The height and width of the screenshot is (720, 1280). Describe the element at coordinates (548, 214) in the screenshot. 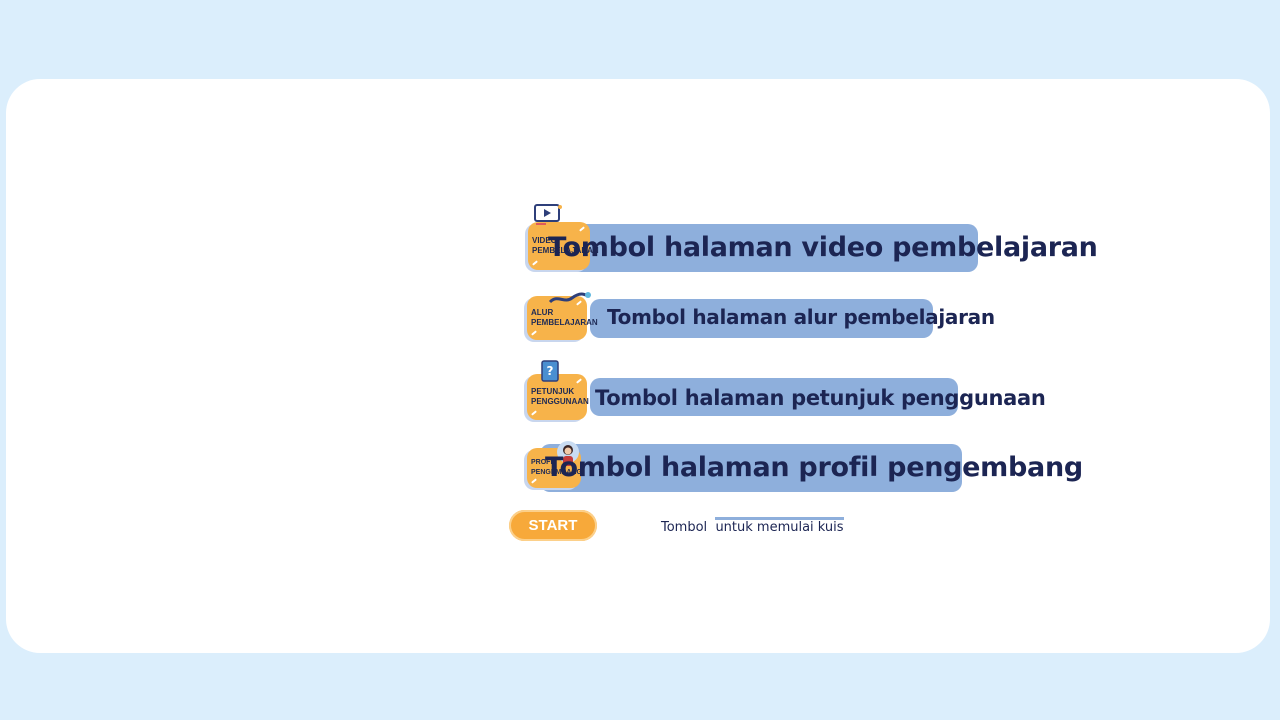

I see `video-icon` at that location.